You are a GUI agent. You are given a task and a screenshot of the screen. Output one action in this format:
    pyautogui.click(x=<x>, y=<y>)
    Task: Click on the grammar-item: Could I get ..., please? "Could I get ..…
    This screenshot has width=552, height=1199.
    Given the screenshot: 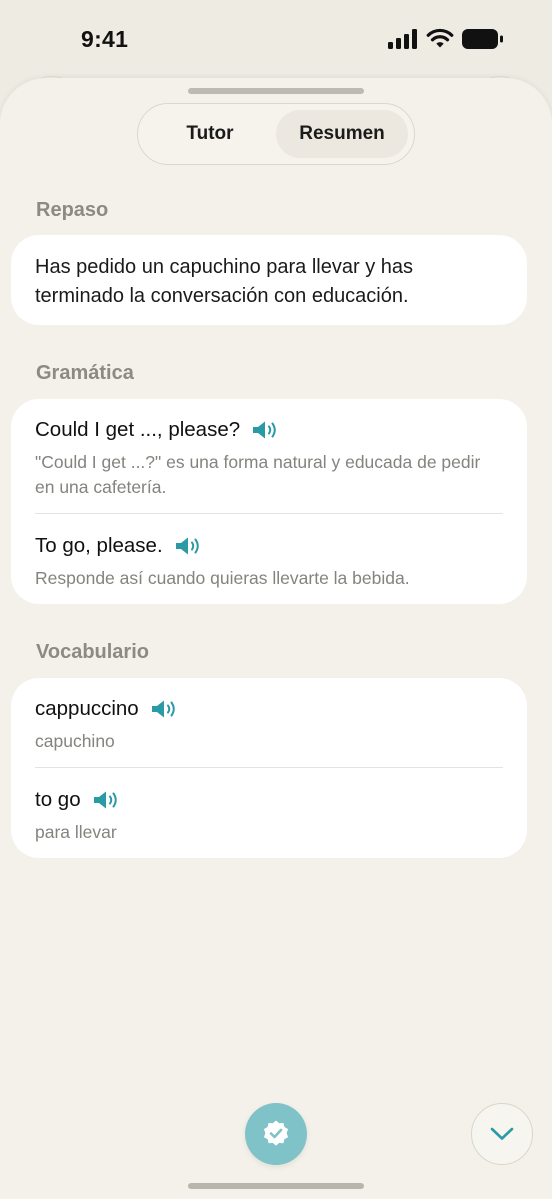 What is the action you would take?
    pyautogui.click(x=269, y=458)
    